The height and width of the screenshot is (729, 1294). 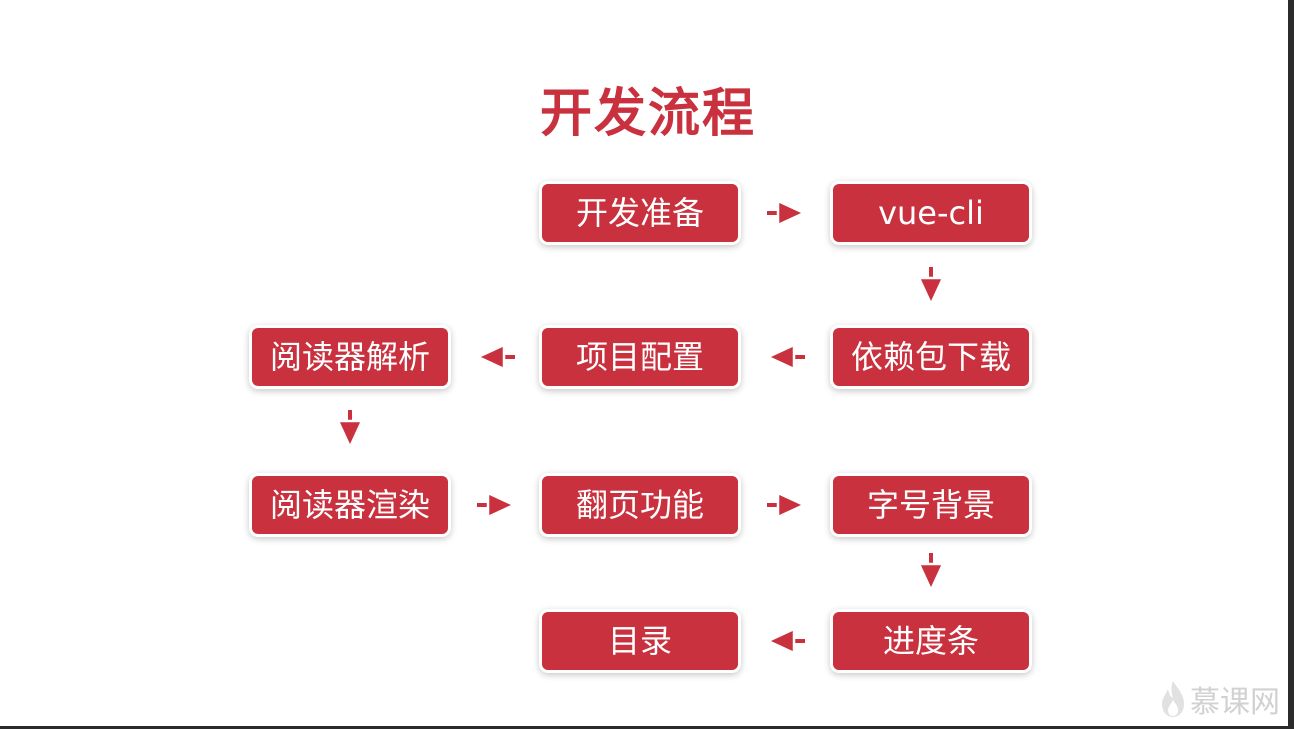 What do you see at coordinates (640, 641) in the screenshot?
I see `step-toc: 目录` at bounding box center [640, 641].